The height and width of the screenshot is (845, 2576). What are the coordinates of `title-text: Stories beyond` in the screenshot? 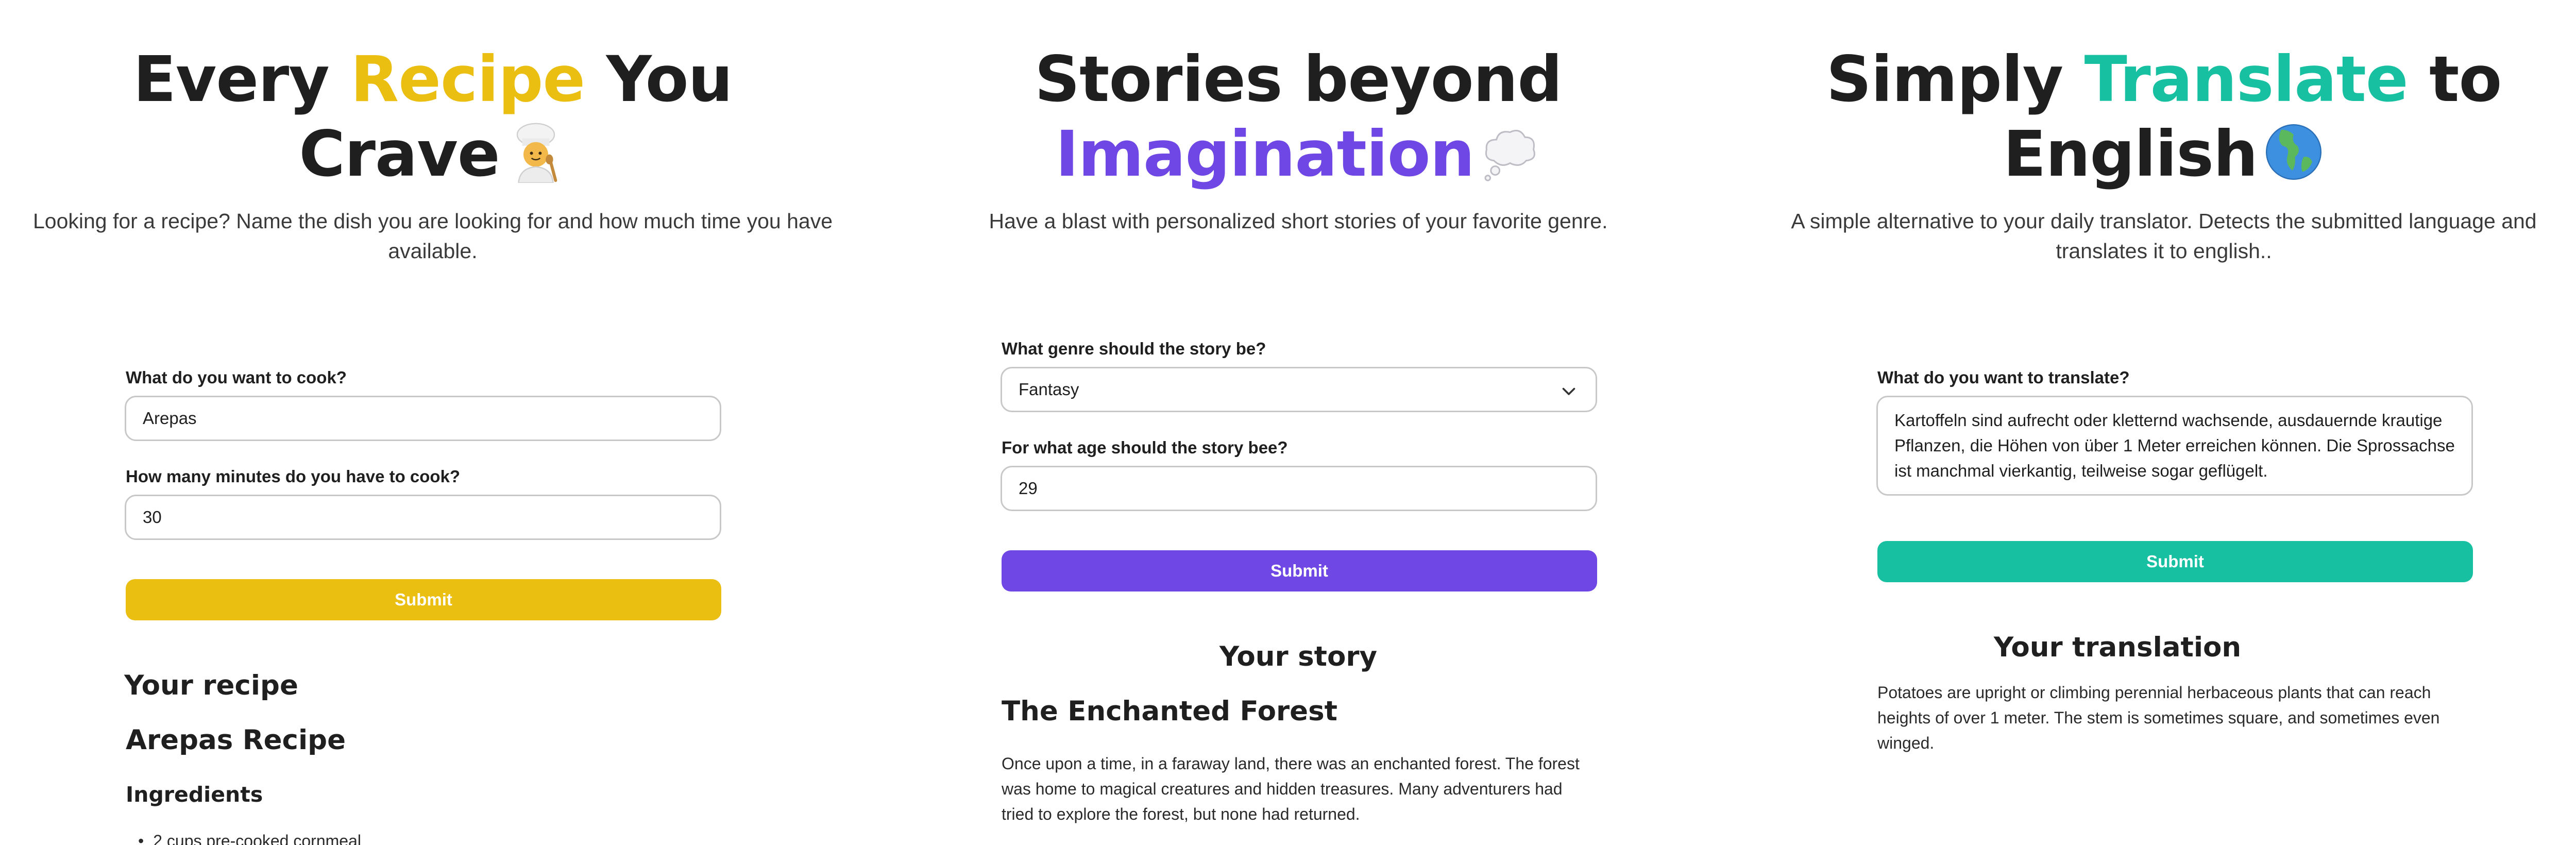 It's located at (1299, 79).